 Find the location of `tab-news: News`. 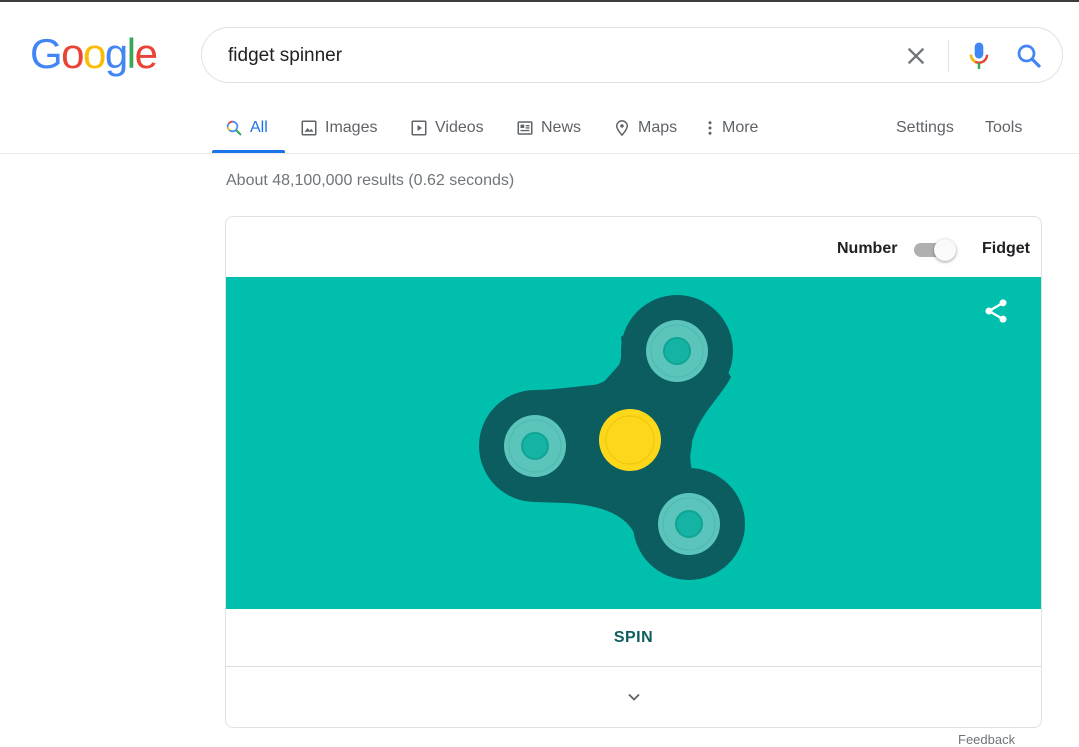

tab-news: News is located at coordinates (548, 128).